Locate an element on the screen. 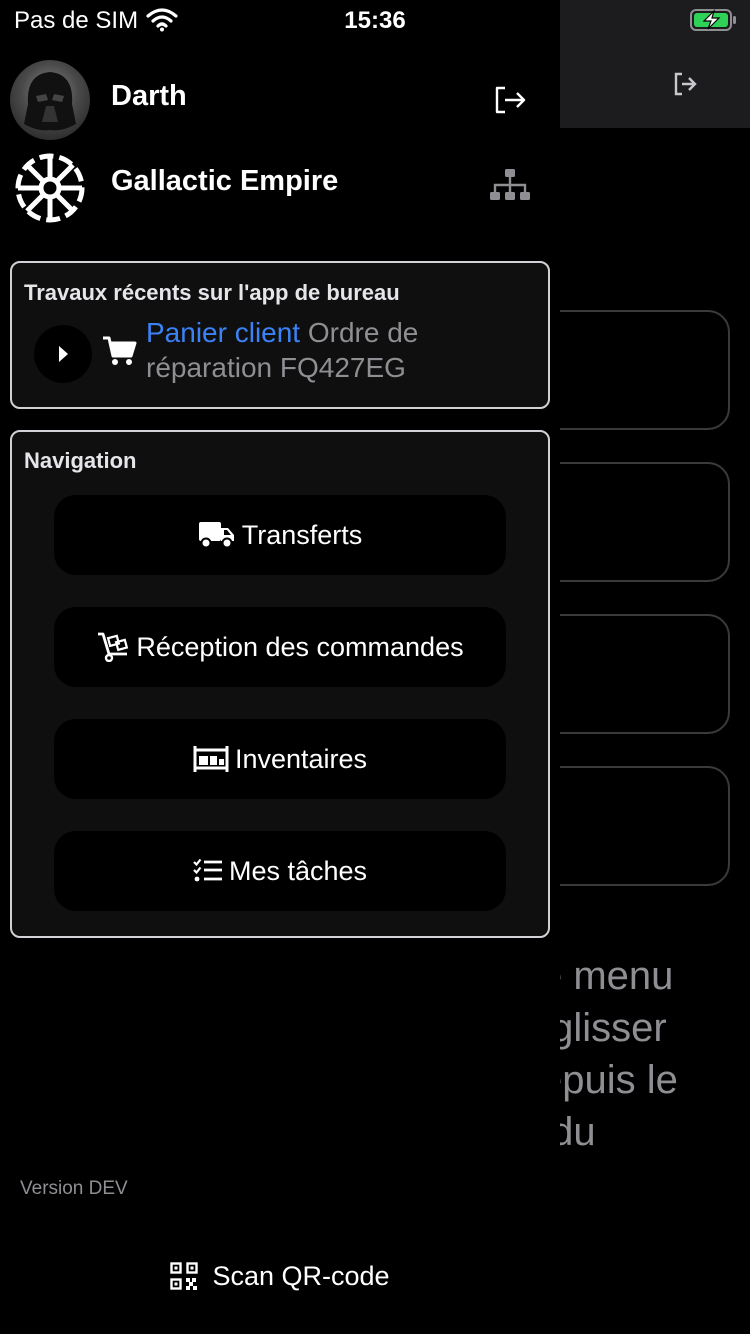 This screenshot has width=750, height=1334. organization-name: Gallactic Empire is located at coordinates (225, 181).